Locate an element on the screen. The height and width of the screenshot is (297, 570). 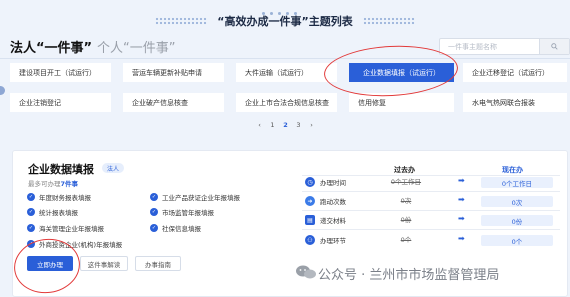
new-column-header: 现在办 is located at coordinates (512, 170).